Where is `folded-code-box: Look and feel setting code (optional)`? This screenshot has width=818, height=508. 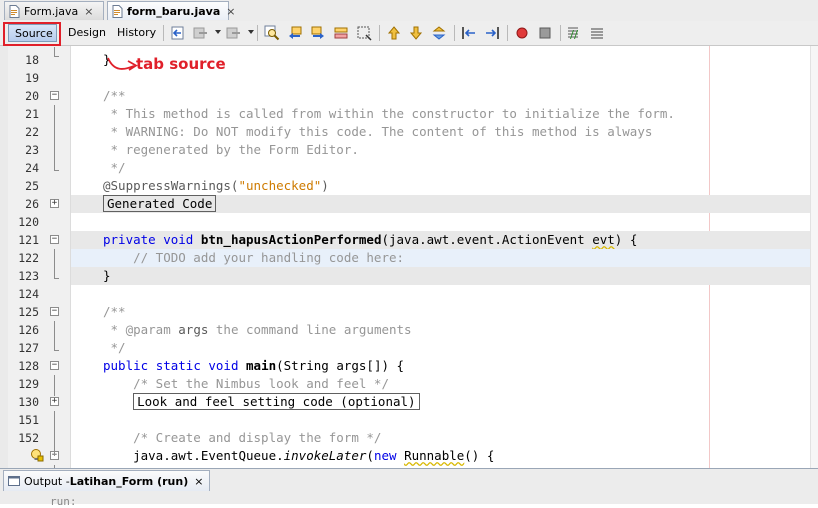 folded-code-box: Look and feel setting code (optional) is located at coordinates (276, 401).